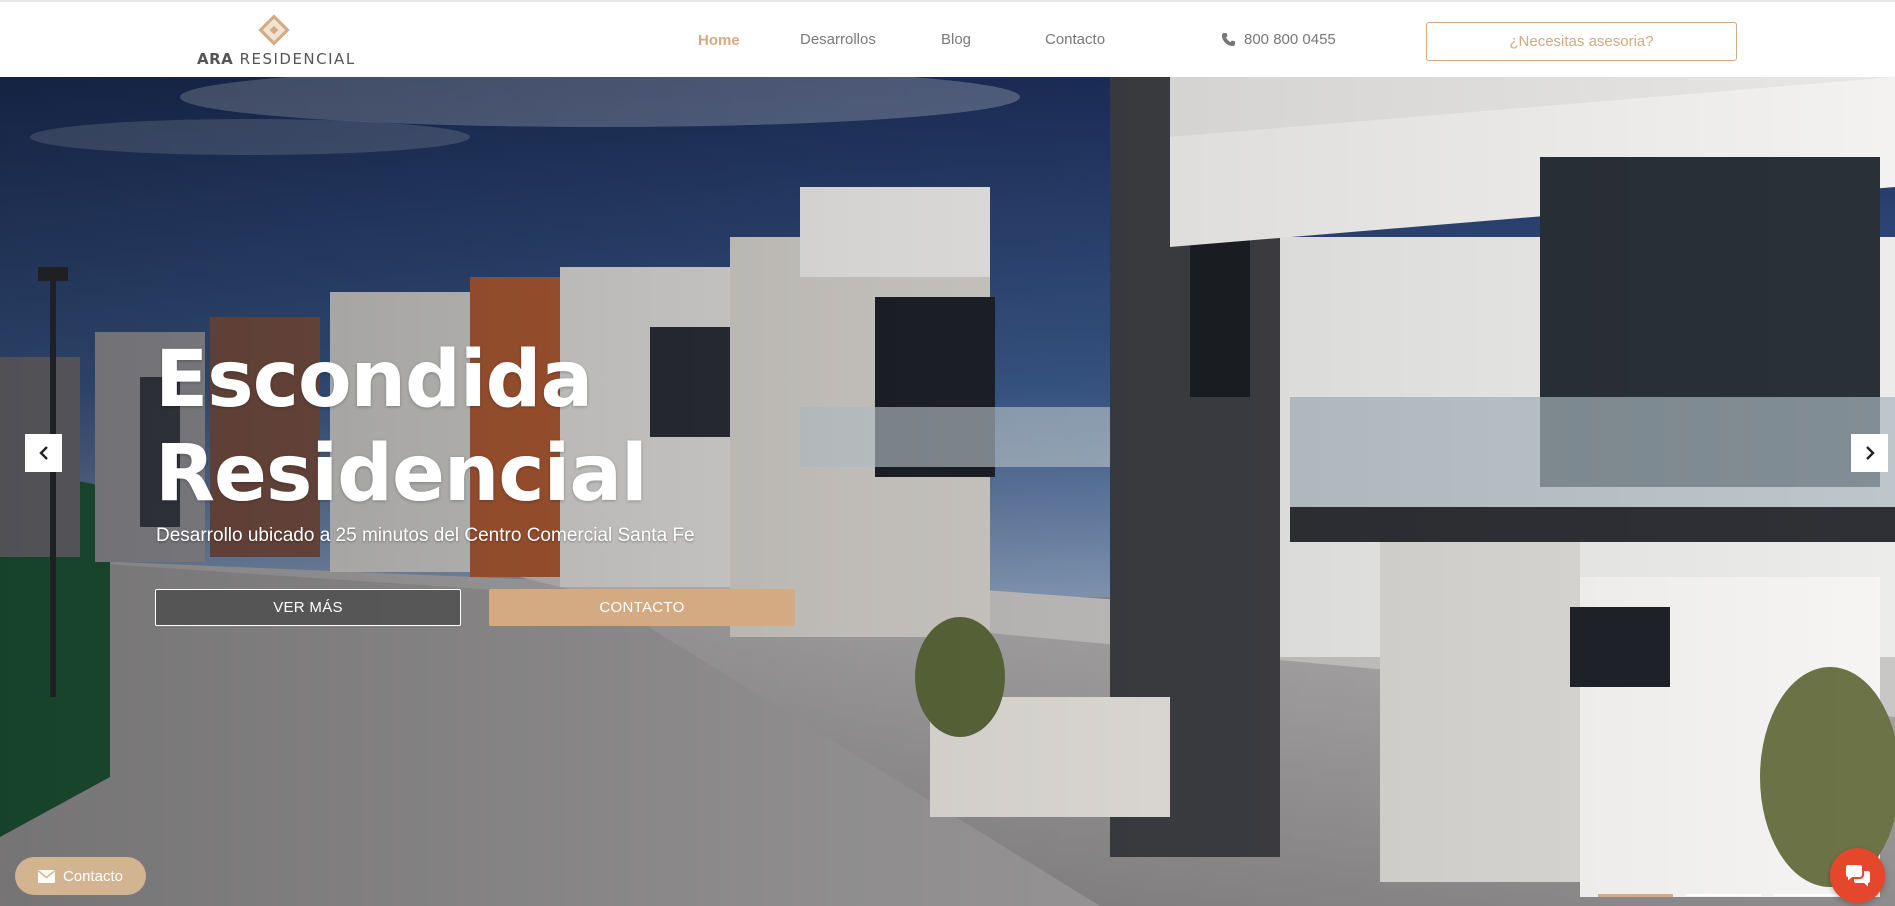 The height and width of the screenshot is (906, 1895). What do you see at coordinates (93, 876) in the screenshot?
I see `floating-contact-label: Contacto` at bounding box center [93, 876].